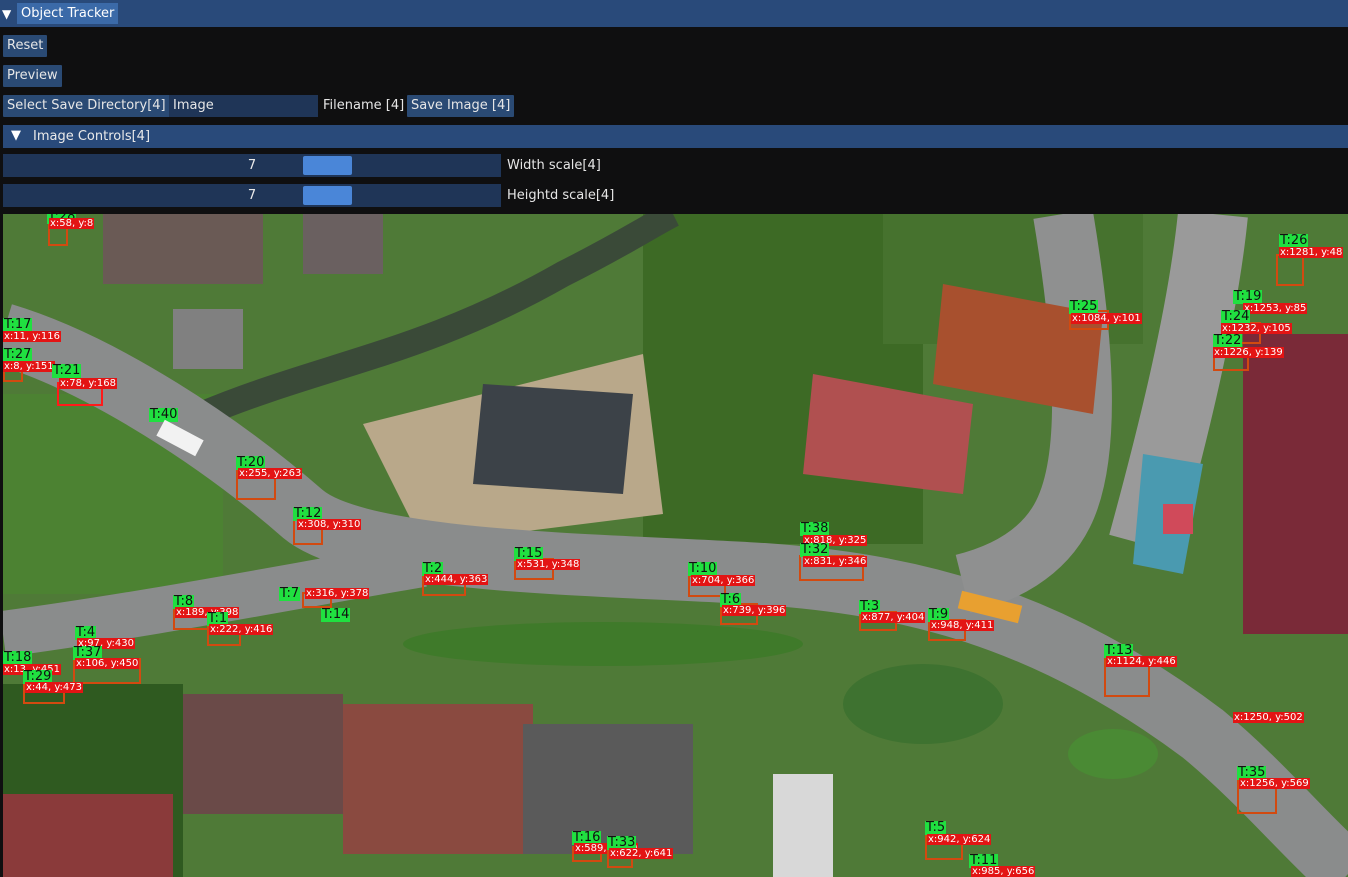 The width and height of the screenshot is (1348, 877). What do you see at coordinates (554, 165) in the screenshot?
I see `width-scale-label: Width scale[4]` at bounding box center [554, 165].